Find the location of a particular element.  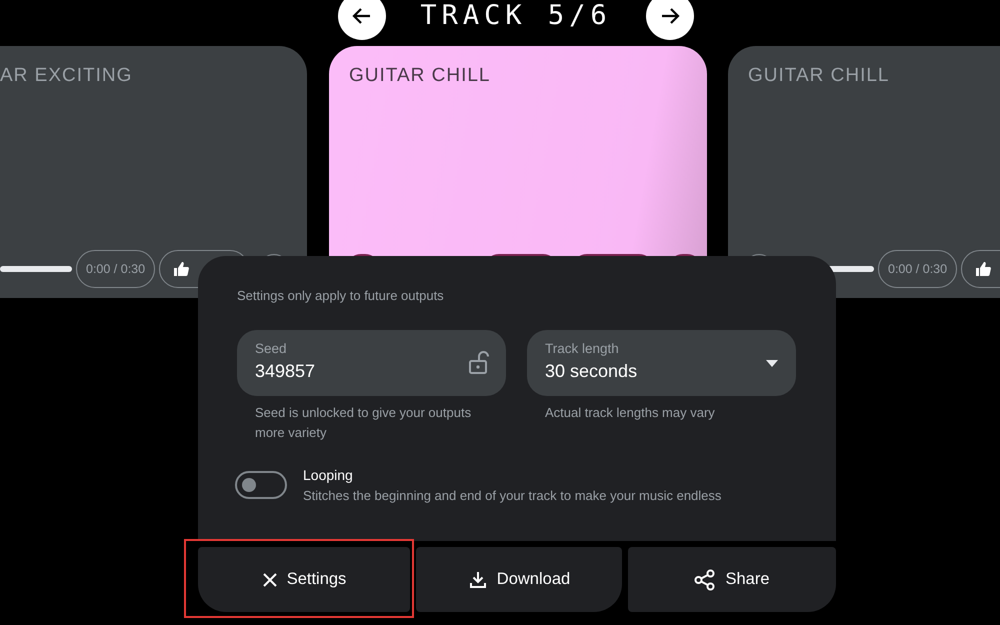

helper-text: Actual track lengths may vary is located at coordinates (630, 413).